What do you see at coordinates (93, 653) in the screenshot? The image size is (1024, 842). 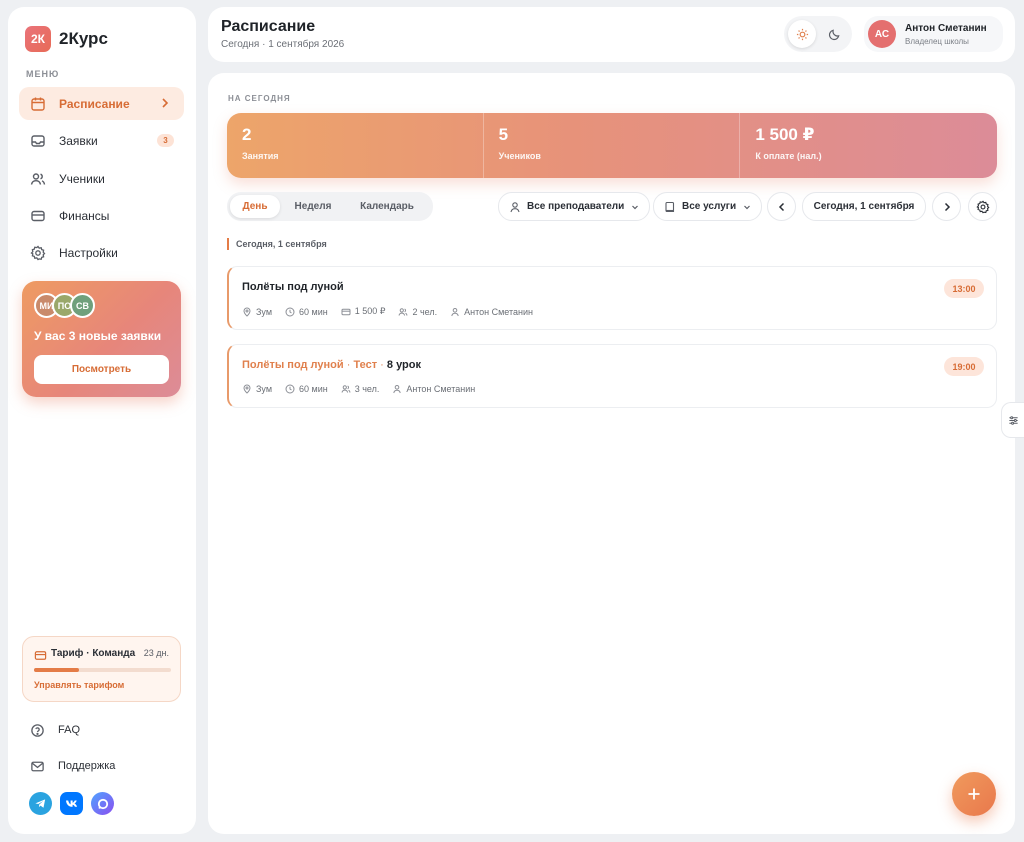 I see `tariff-title: Тариф · Команда` at bounding box center [93, 653].